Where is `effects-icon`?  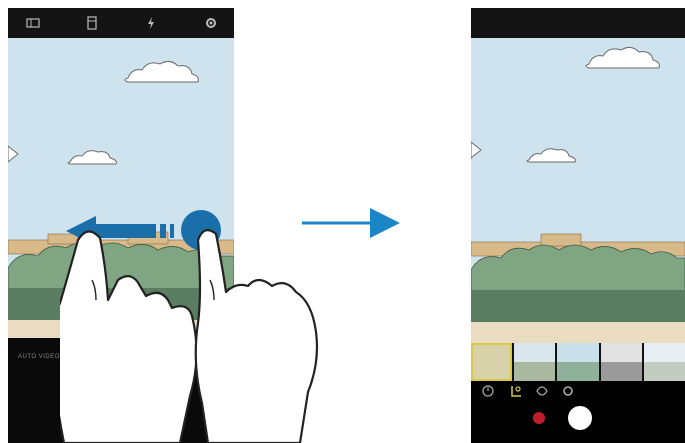 effects-icon is located at coordinates (542, 391).